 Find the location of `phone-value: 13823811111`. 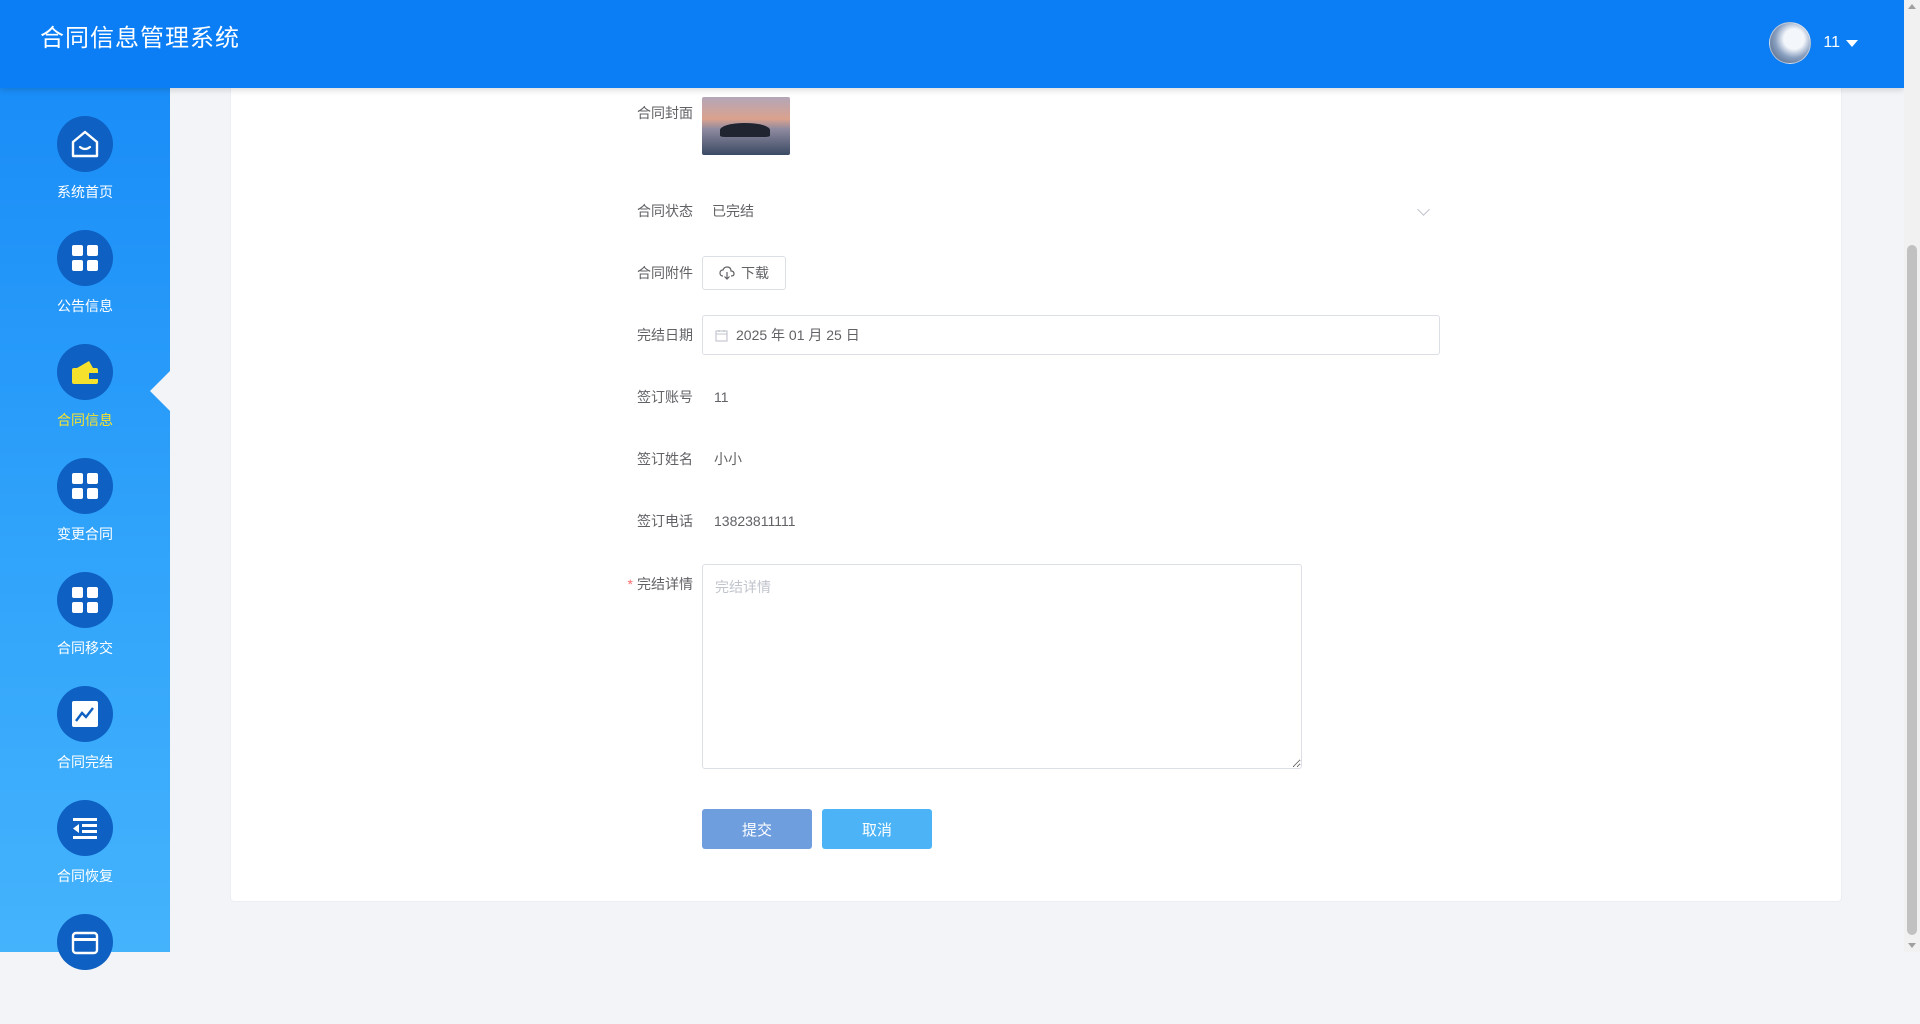

phone-value: 13823811111 is located at coordinates (755, 521).